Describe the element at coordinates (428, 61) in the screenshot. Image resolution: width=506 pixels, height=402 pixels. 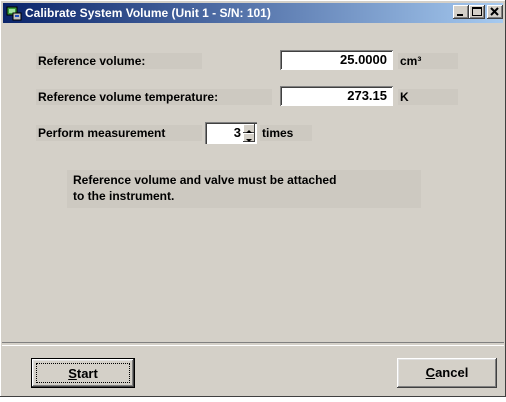
I see `reference-volume-unit: cm³` at that location.